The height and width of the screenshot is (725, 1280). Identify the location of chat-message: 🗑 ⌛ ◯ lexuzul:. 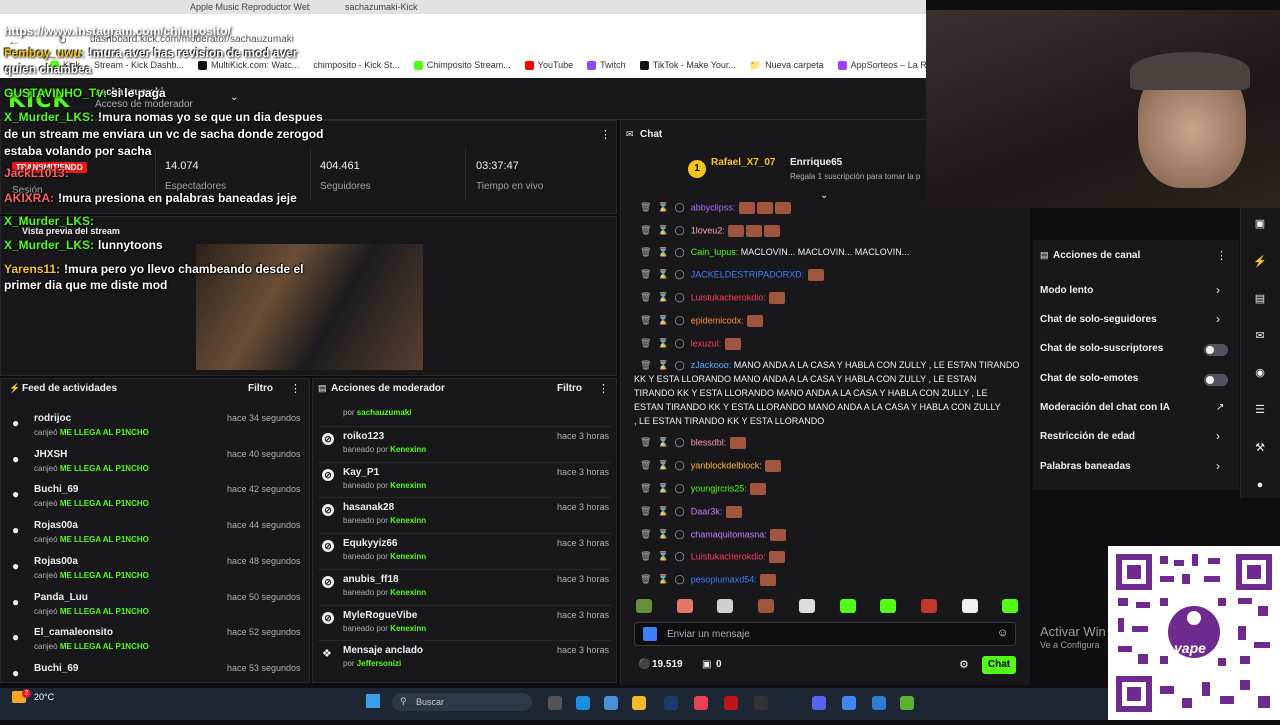
(691, 344).